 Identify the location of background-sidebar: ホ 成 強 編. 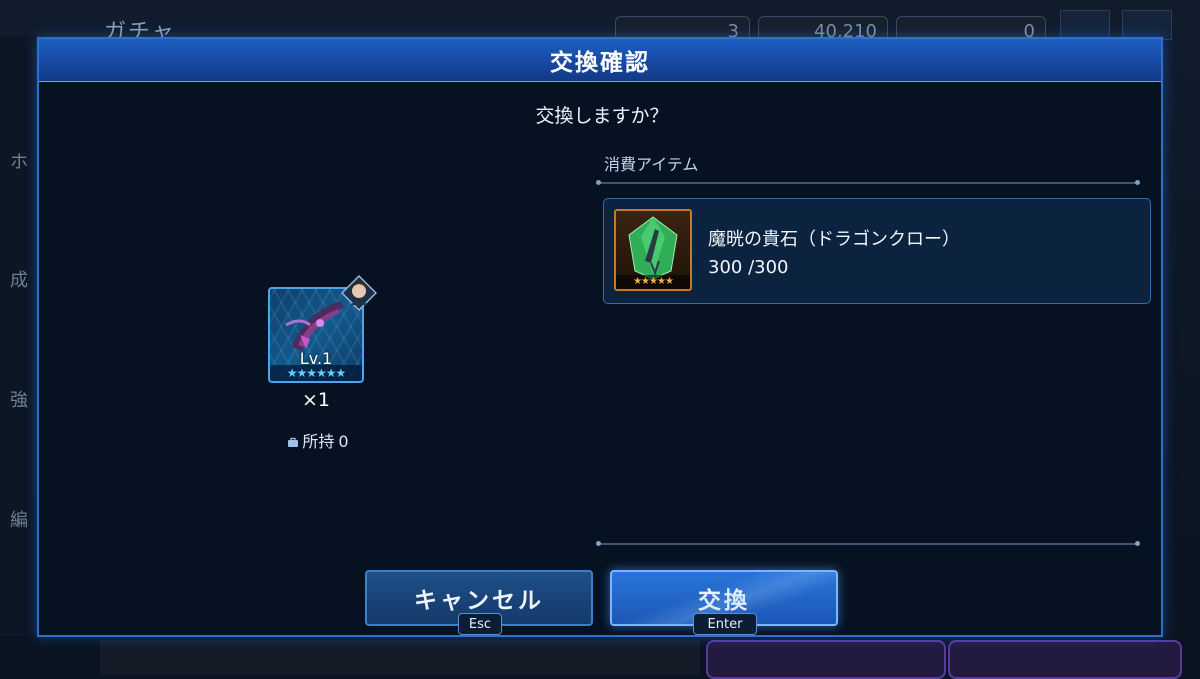
(18, 336).